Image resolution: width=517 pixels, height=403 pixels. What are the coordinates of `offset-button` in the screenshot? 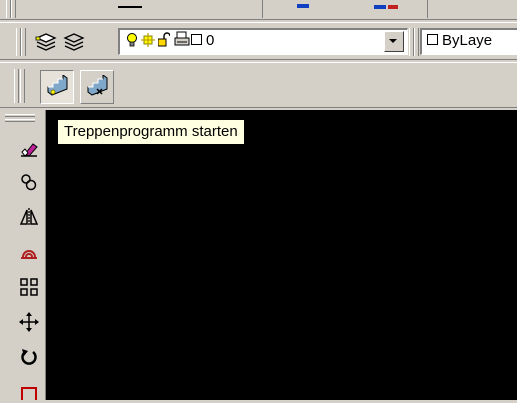 It's located at (29, 253).